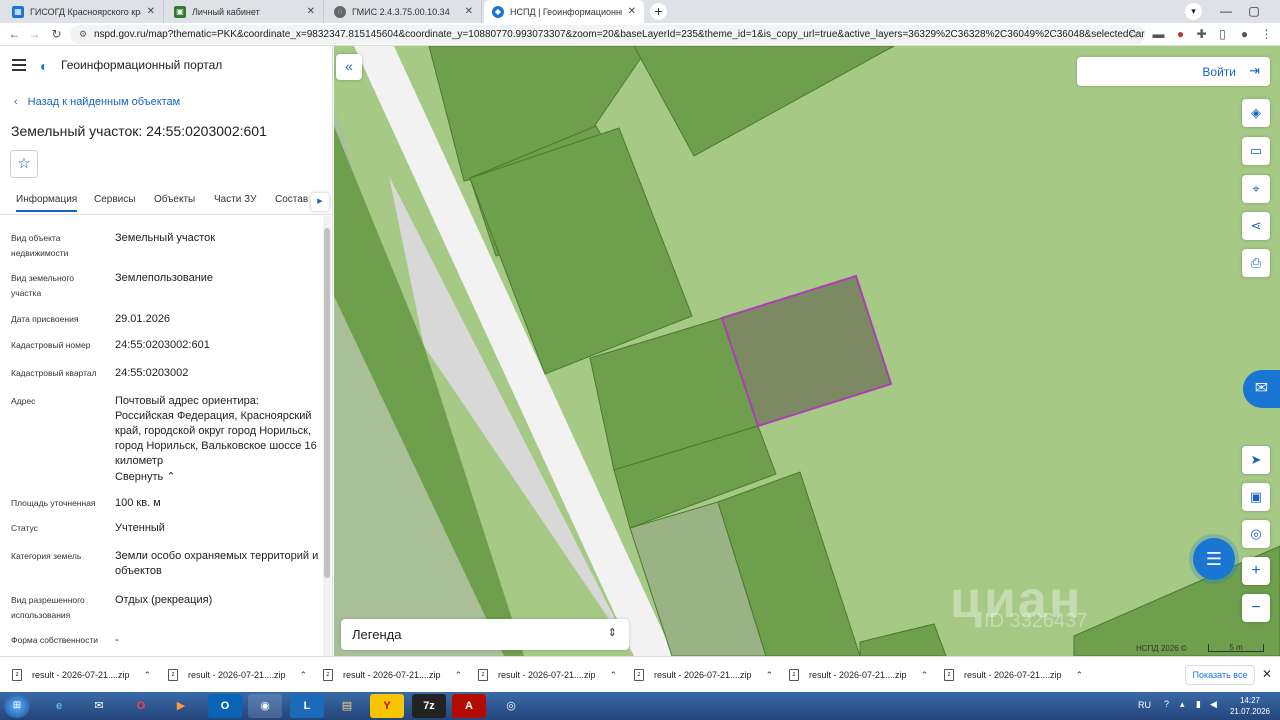 This screenshot has width=1280, height=720. What do you see at coordinates (1173, 71) in the screenshot?
I see `login-button: Войти ⇥` at bounding box center [1173, 71].